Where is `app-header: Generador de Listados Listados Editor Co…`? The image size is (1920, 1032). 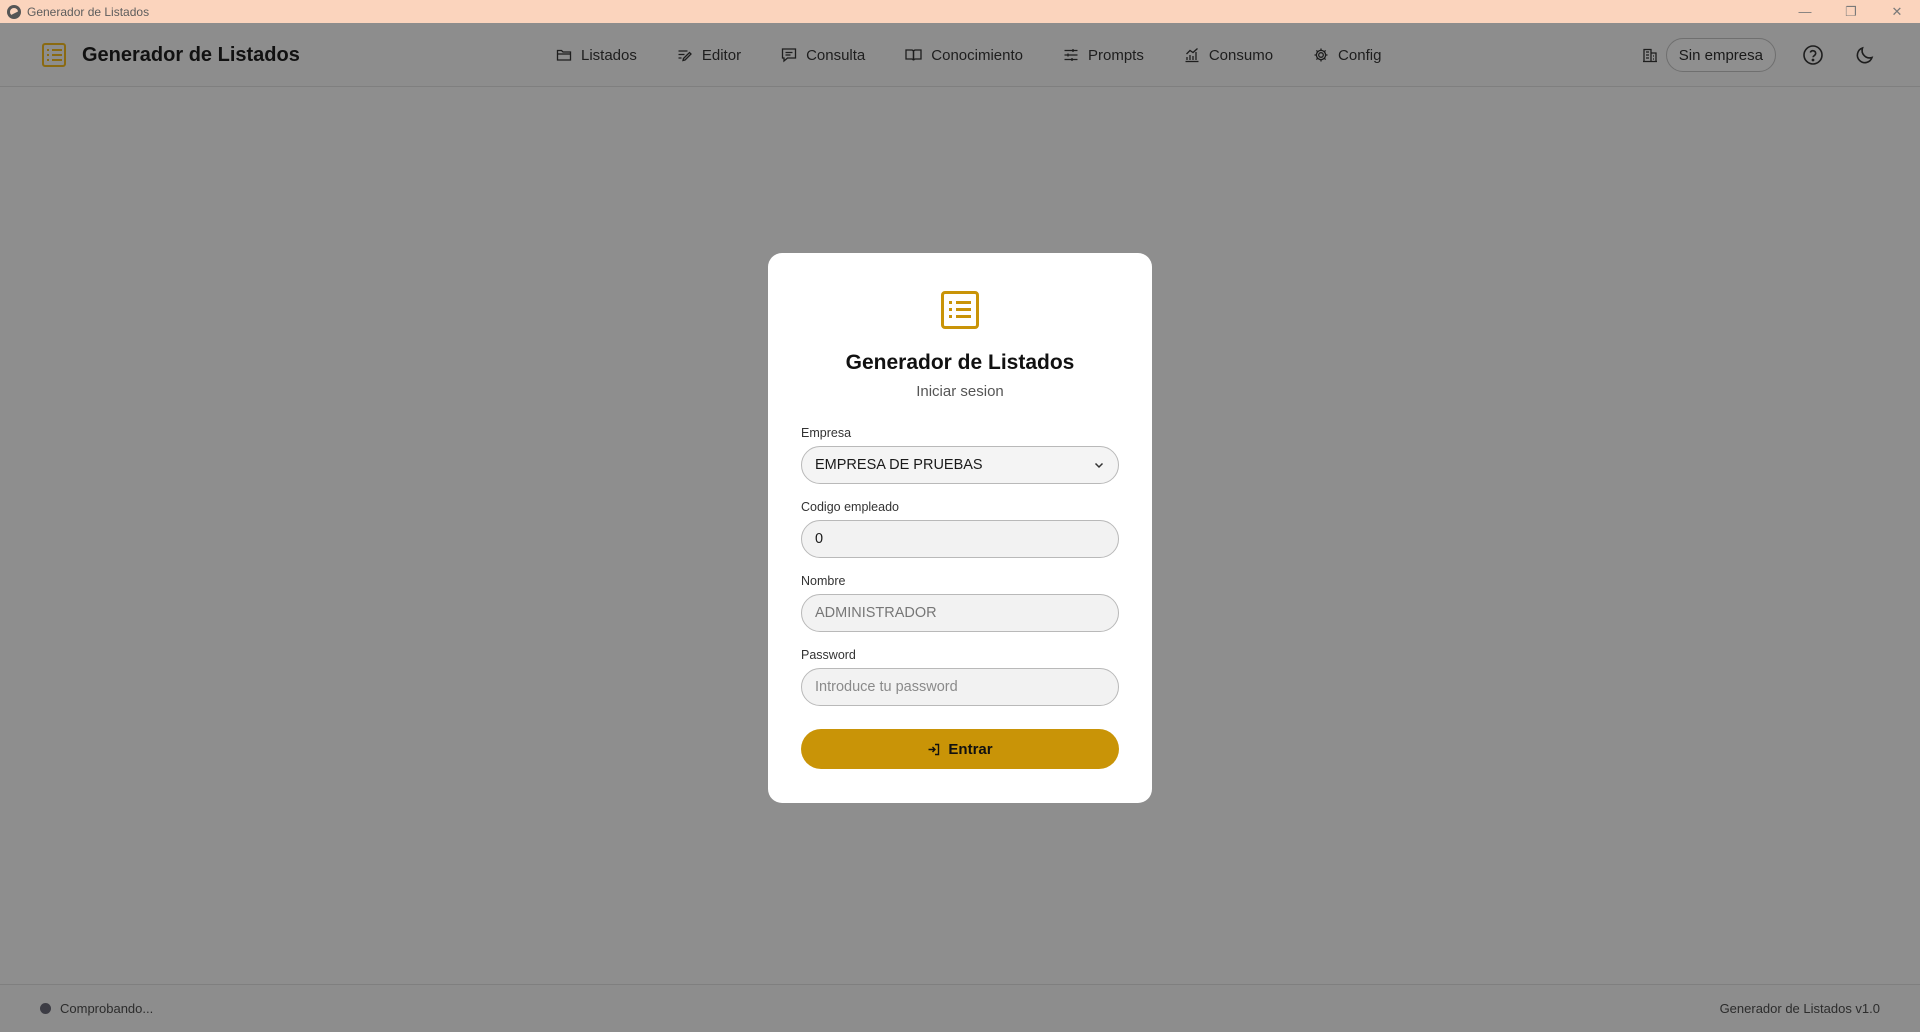
app-header: Generador de Listados Listados Editor Co… is located at coordinates (960, 55).